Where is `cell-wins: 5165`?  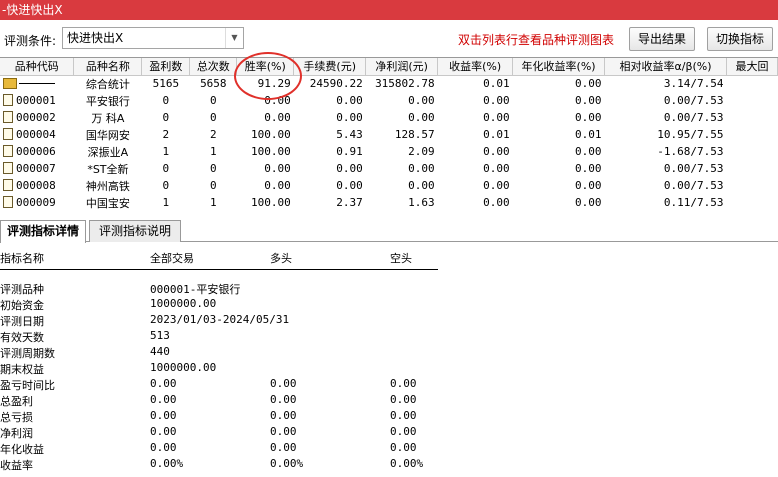
cell-wins: 5165 is located at coordinates (166, 84).